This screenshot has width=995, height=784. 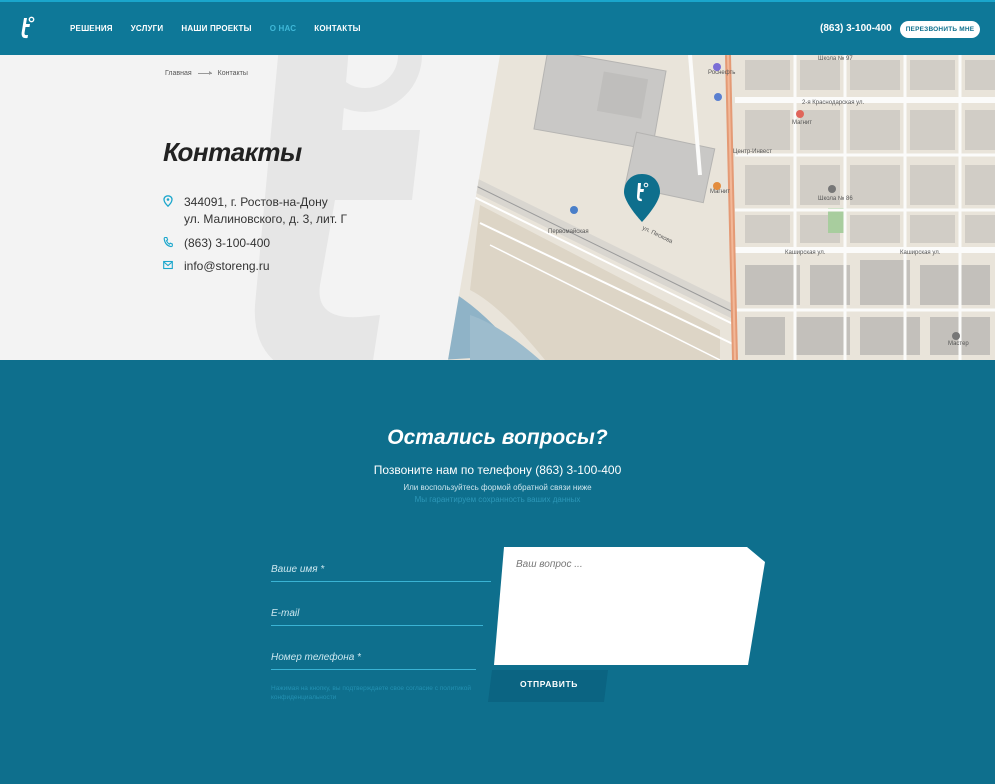 What do you see at coordinates (266, 219) in the screenshot?
I see `address-line-2: ул. Малиновского, д. 3, лит. Г` at bounding box center [266, 219].